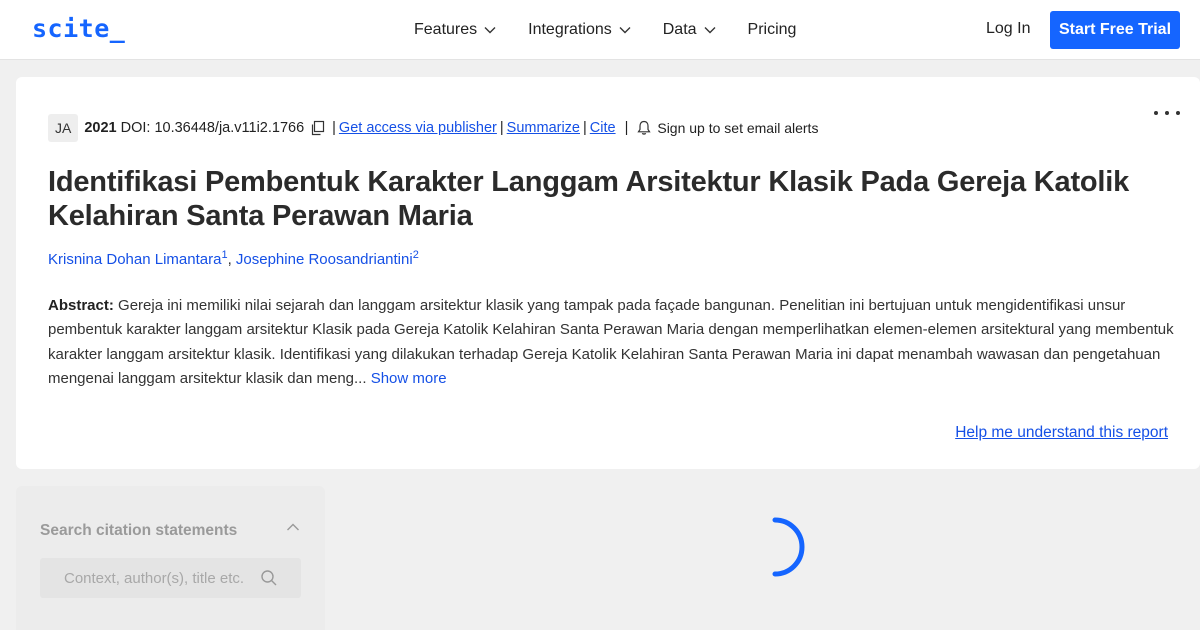  What do you see at coordinates (543, 128) in the screenshot?
I see `summarize-link: Summarize` at bounding box center [543, 128].